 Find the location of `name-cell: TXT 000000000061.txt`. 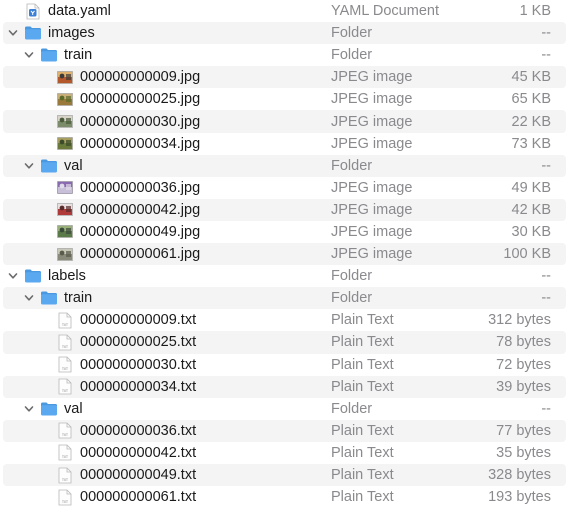

name-cell: TXT 000000000061.txt is located at coordinates (98, 497).